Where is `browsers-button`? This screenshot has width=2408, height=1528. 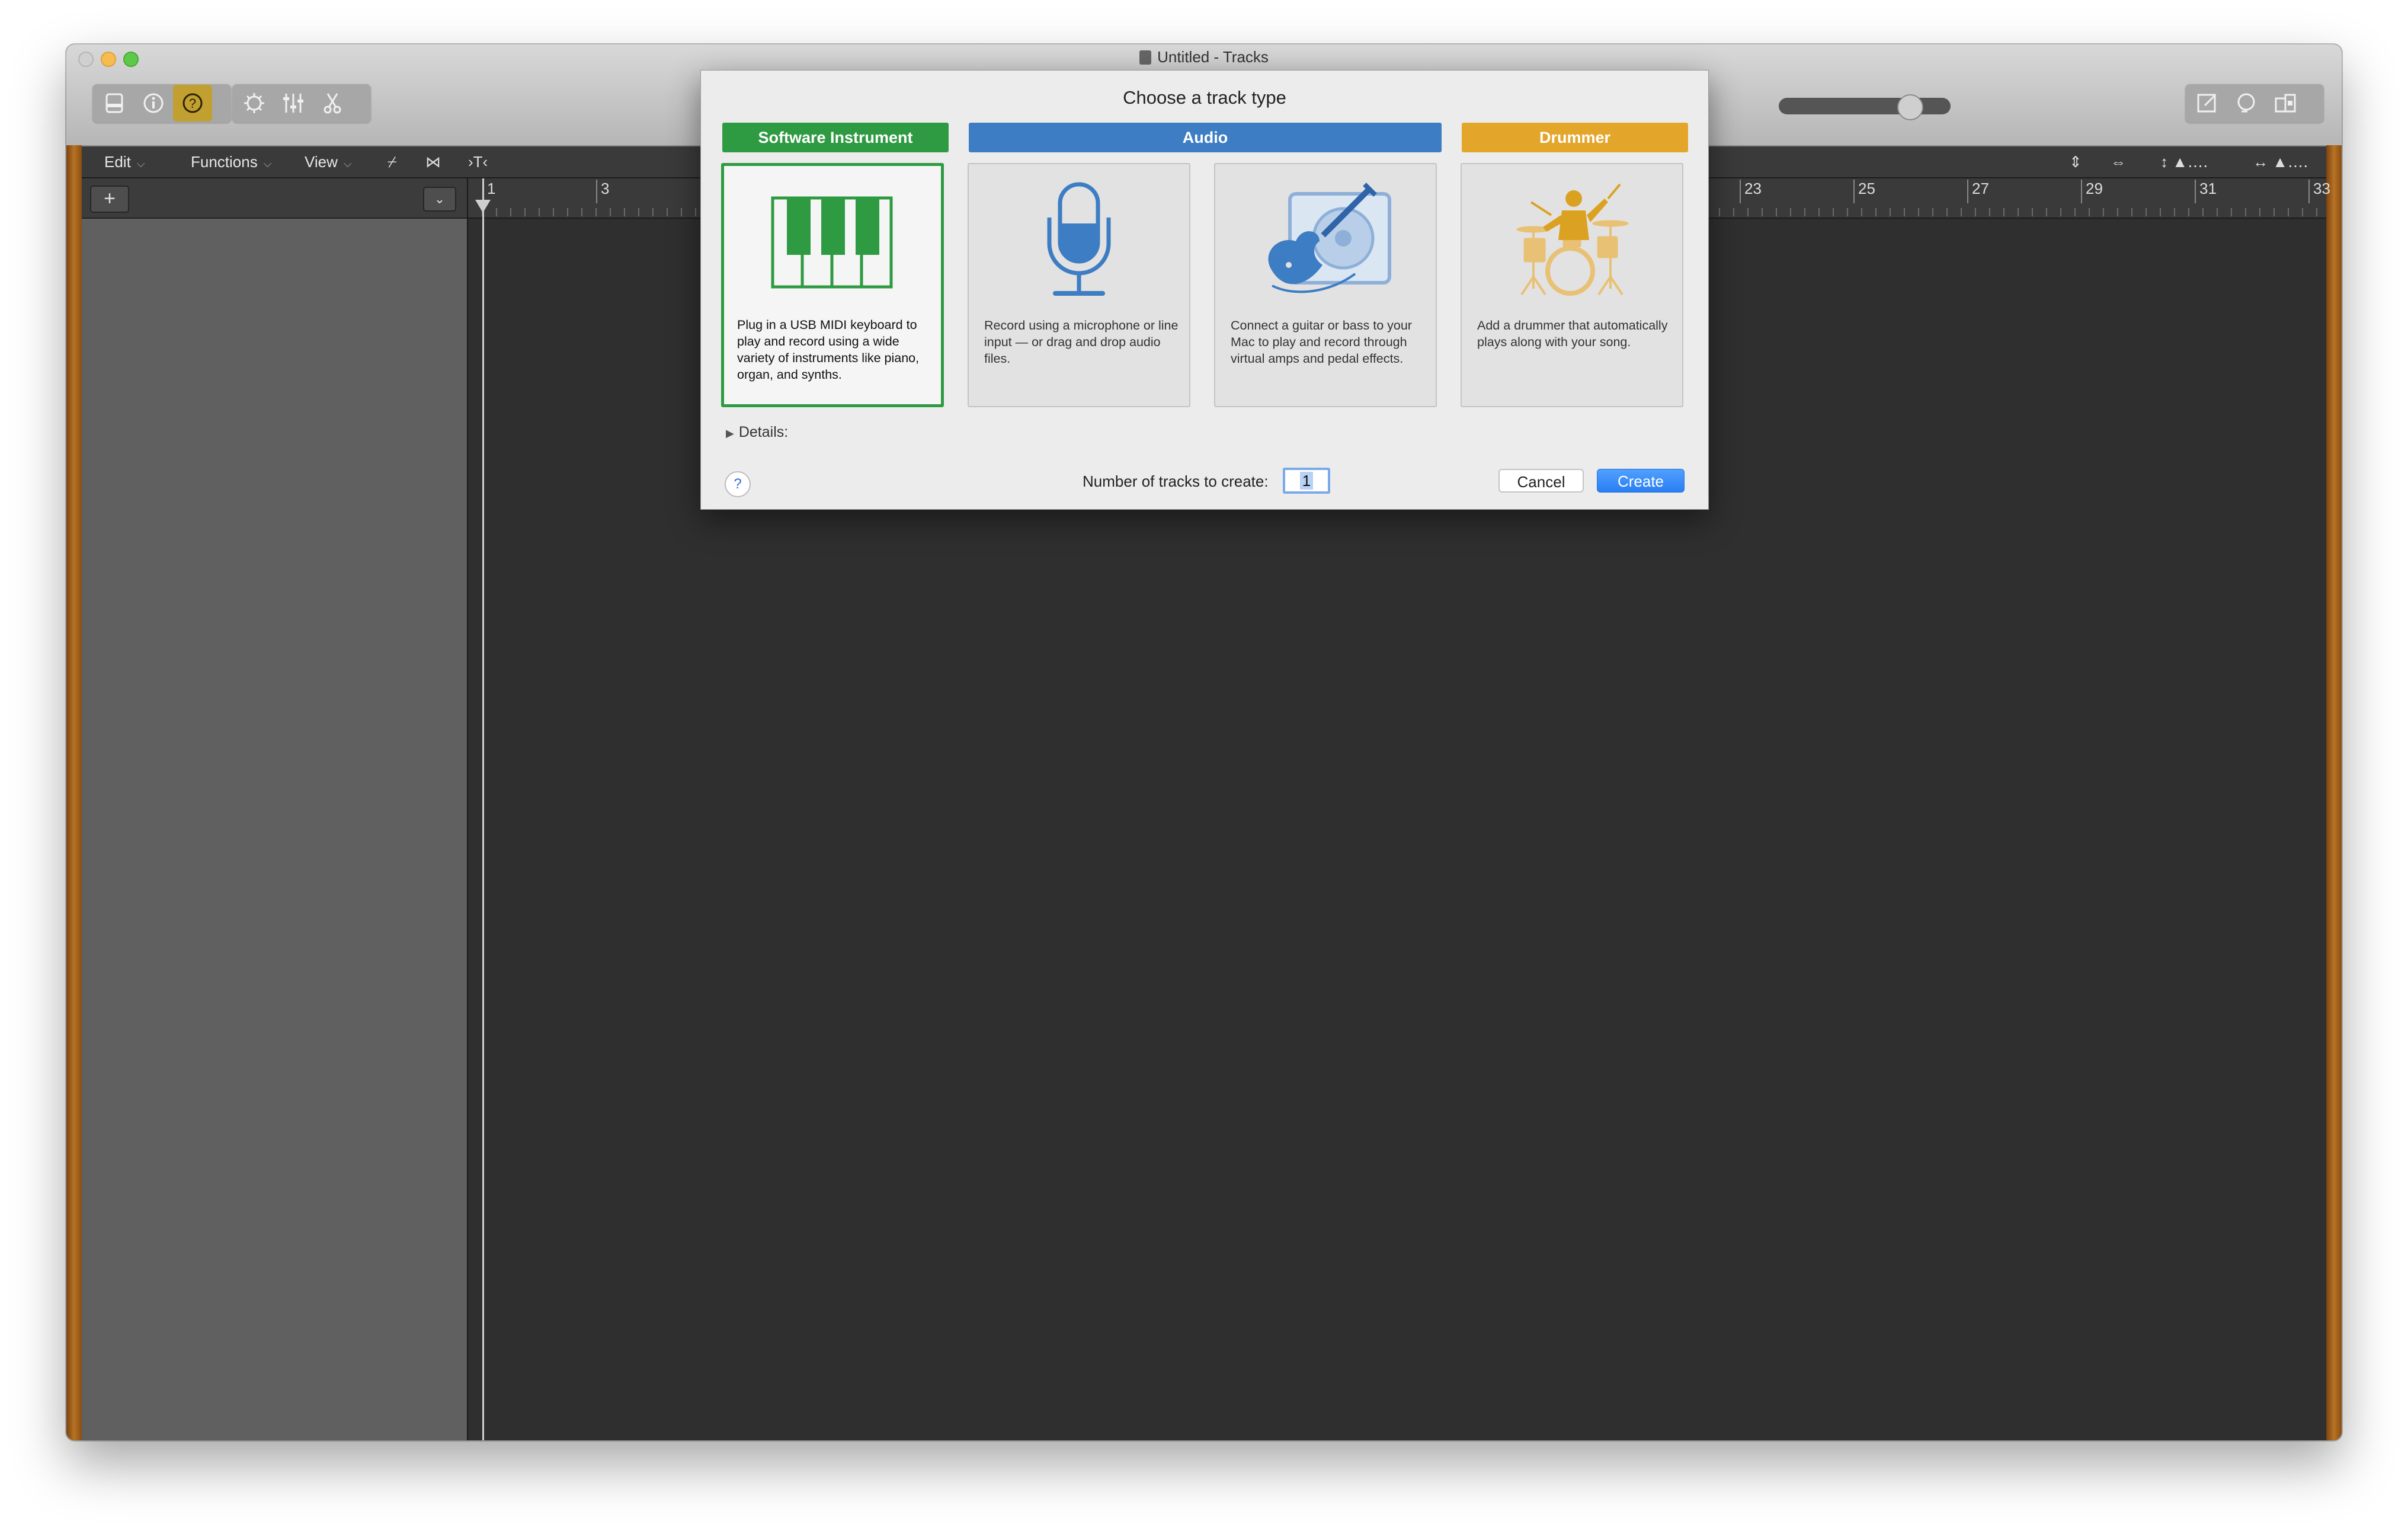
browsers-button is located at coordinates (2285, 103).